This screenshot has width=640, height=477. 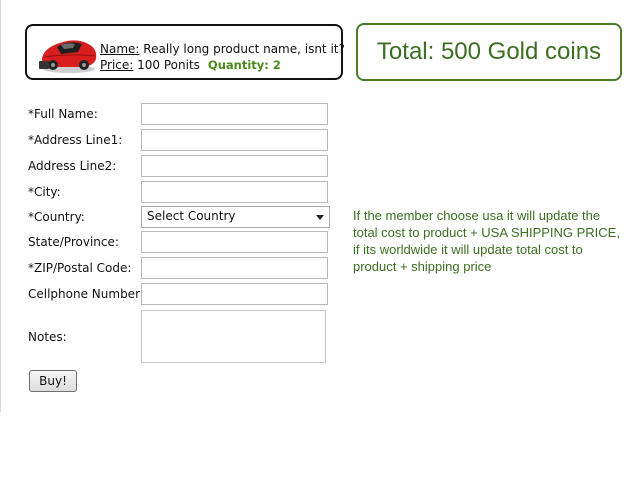 What do you see at coordinates (234, 114) in the screenshot?
I see `full-name-field` at bounding box center [234, 114].